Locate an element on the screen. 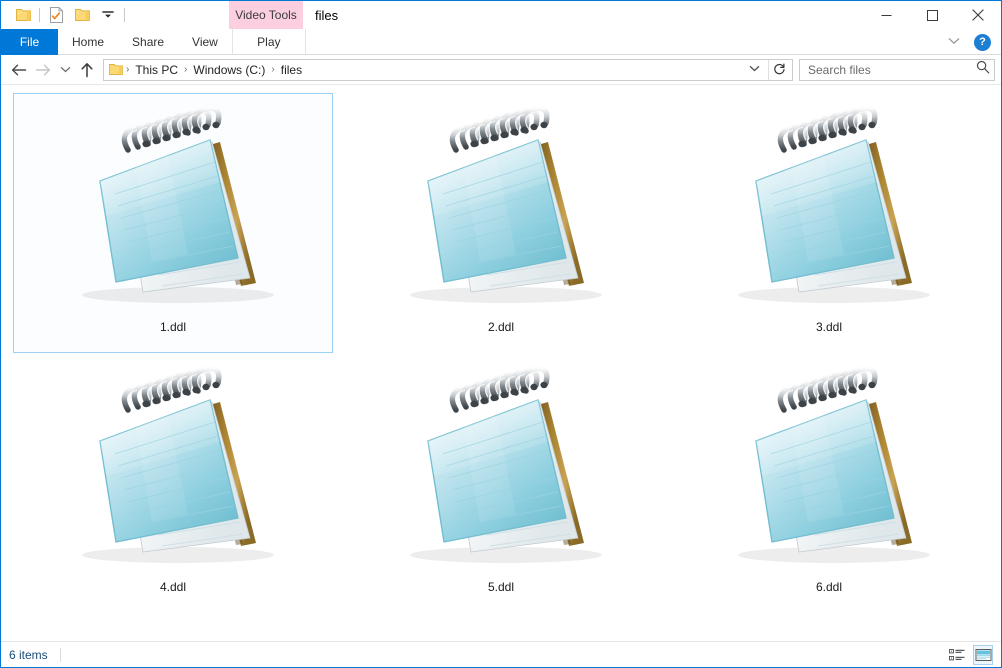 The image size is (1002, 668). tab-file-label: File is located at coordinates (29, 42).